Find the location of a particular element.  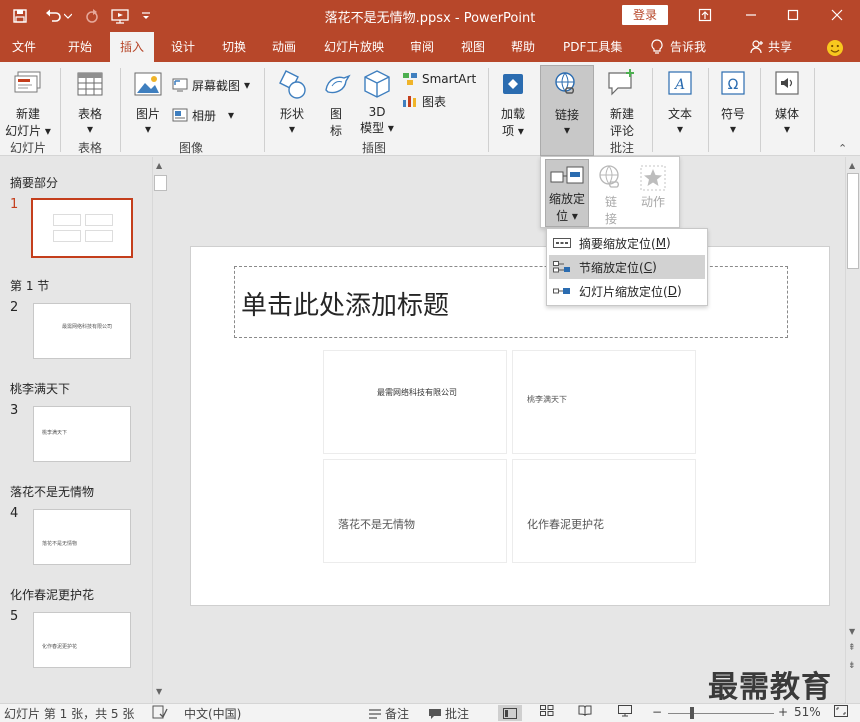

bird-icon is located at coordinates (338, 84).